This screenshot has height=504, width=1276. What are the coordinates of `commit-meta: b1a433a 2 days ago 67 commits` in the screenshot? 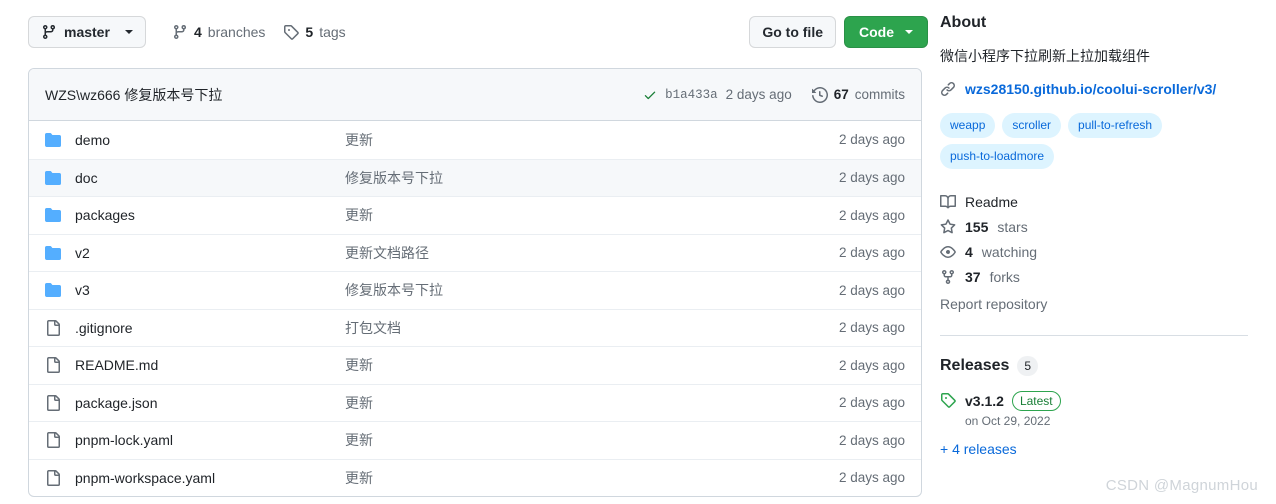 It's located at (774, 94).